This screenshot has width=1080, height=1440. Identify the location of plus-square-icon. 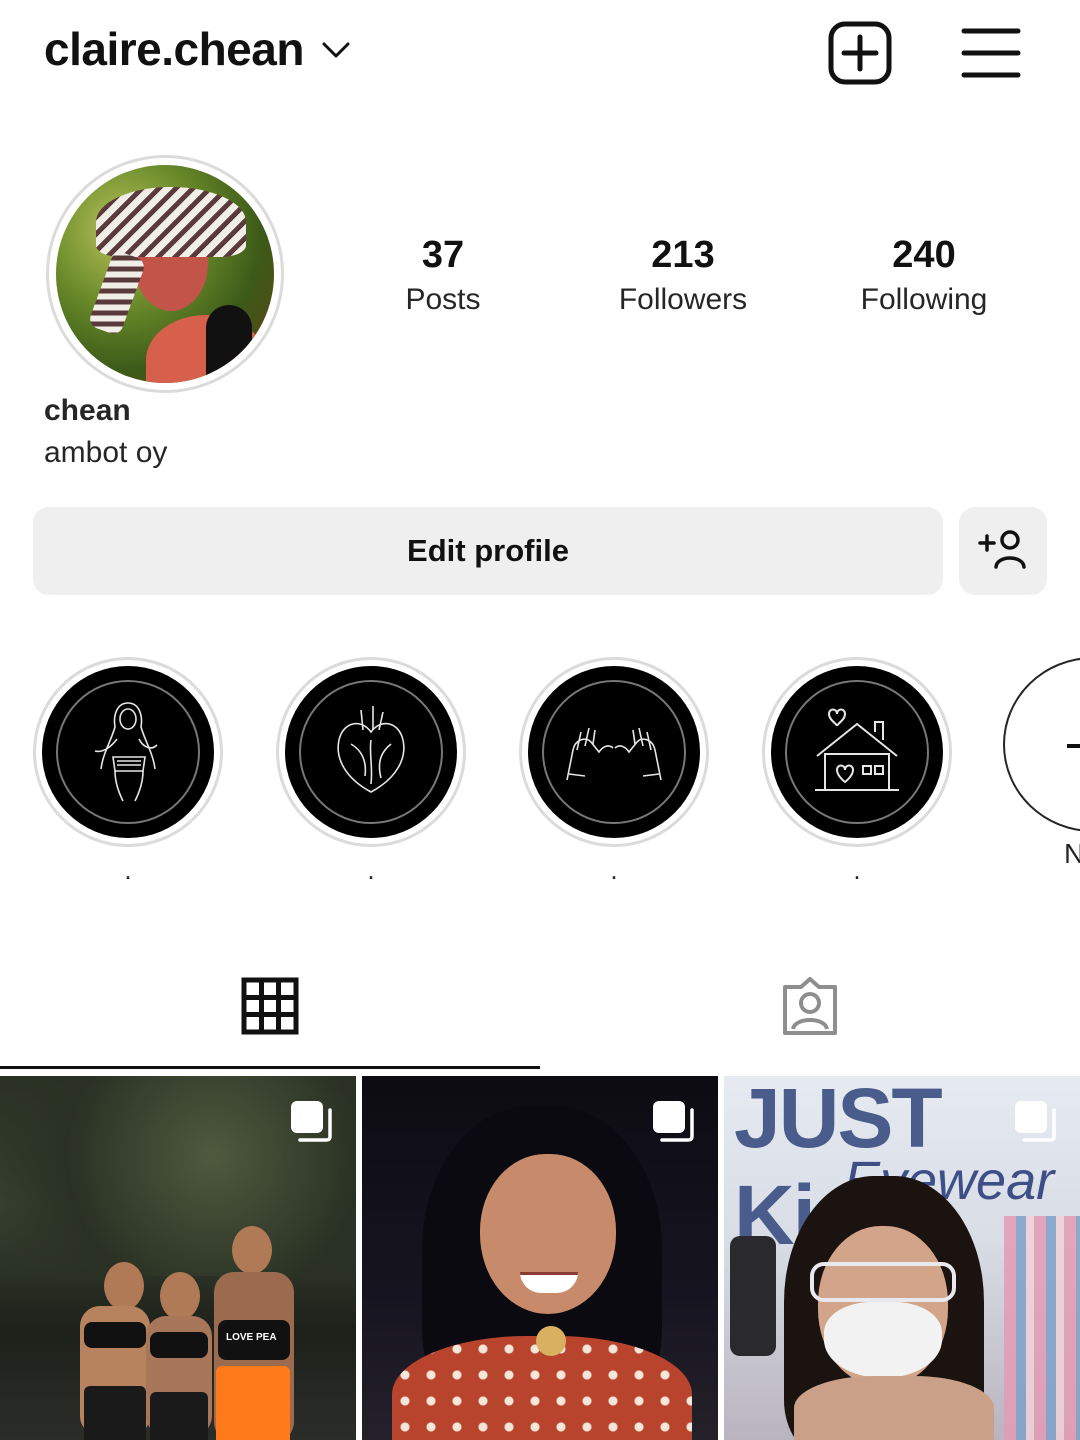
(860, 55).